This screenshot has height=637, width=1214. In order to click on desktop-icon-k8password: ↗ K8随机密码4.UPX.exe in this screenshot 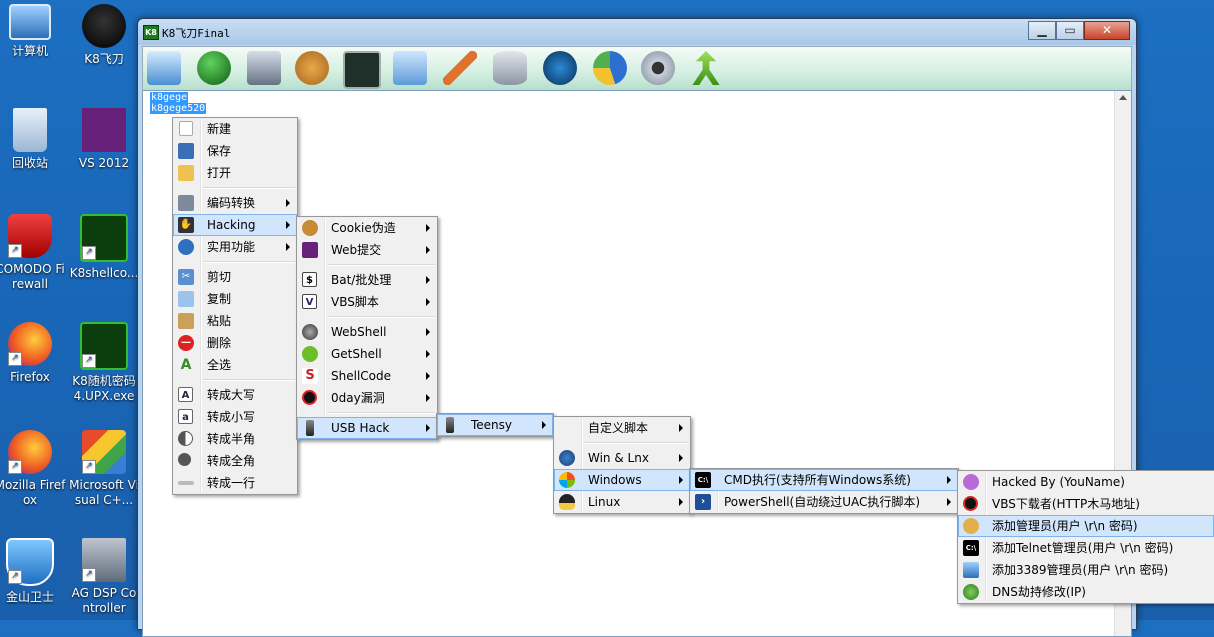, I will do `click(104, 363)`.